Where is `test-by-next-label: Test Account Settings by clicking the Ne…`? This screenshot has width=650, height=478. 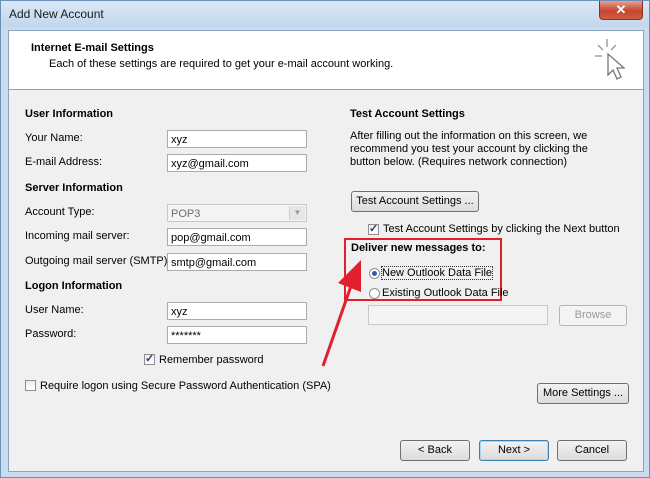 test-by-next-label: Test Account Settings by clicking the Ne… is located at coordinates (501, 229).